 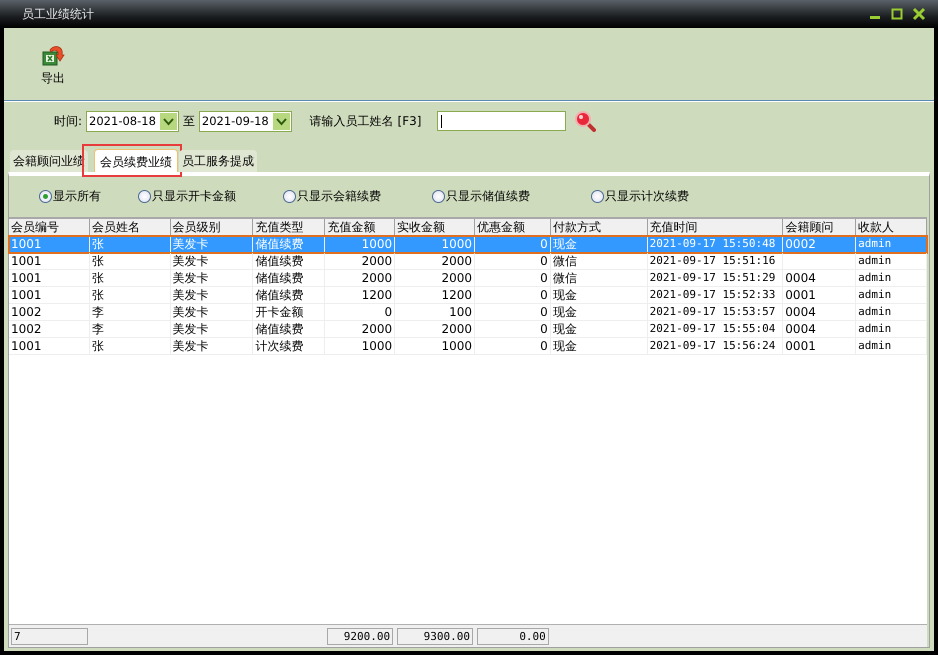 I want to click on table-cell: 2021-09-17 15:51:16, so click(x=713, y=260).